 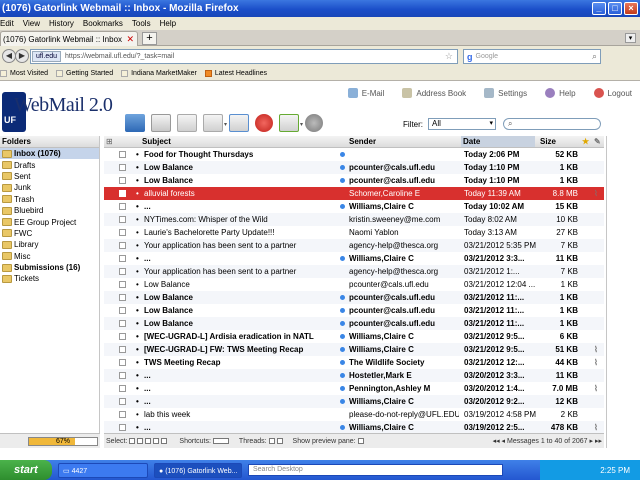 I want to click on list-tabs-icon: ▾, so click(x=630, y=38).